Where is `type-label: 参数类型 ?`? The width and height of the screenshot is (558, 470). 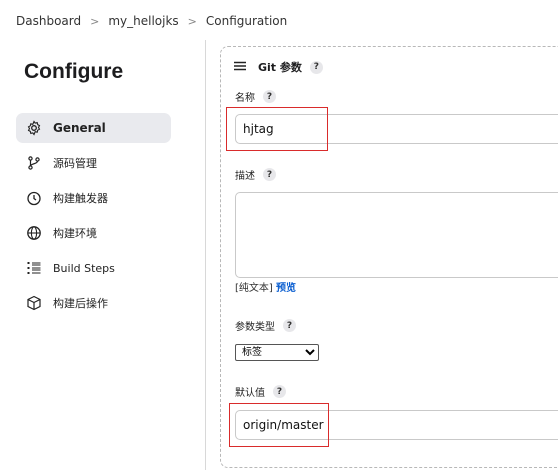 type-label: 参数类型 ? is located at coordinates (265, 325).